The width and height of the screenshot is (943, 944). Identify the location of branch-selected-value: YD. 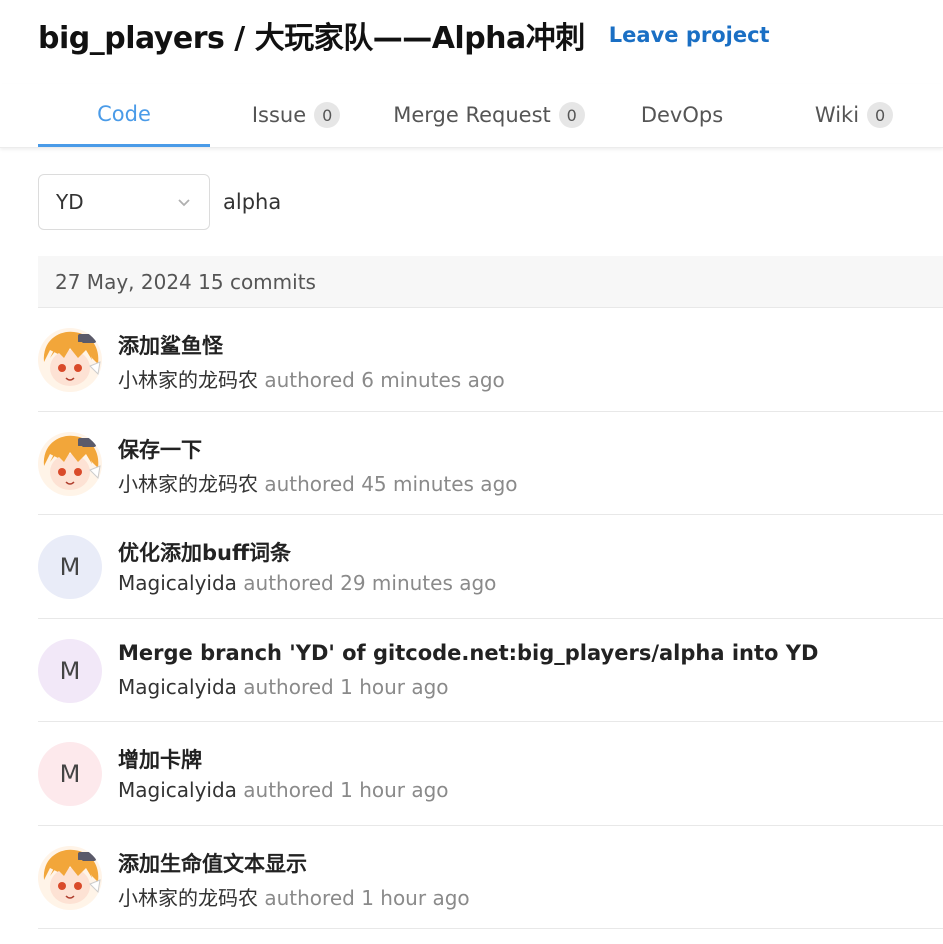
(70, 202).